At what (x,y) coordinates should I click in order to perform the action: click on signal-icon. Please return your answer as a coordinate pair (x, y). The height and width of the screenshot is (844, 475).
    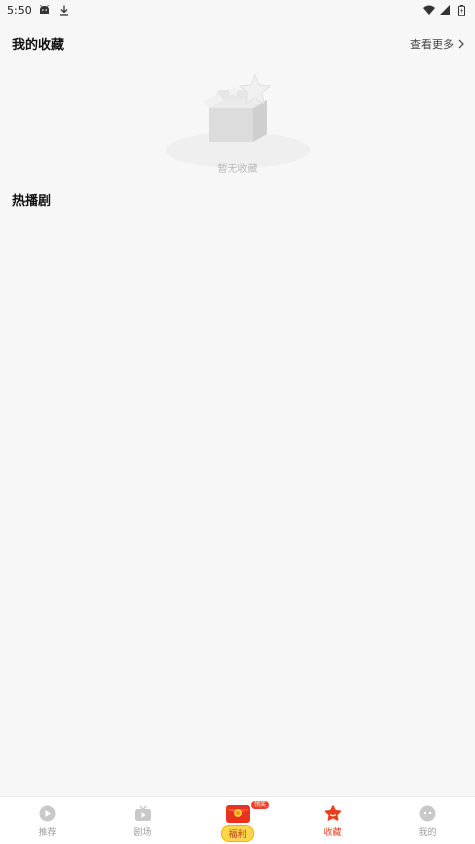
    Looking at the image, I should click on (445, 10).